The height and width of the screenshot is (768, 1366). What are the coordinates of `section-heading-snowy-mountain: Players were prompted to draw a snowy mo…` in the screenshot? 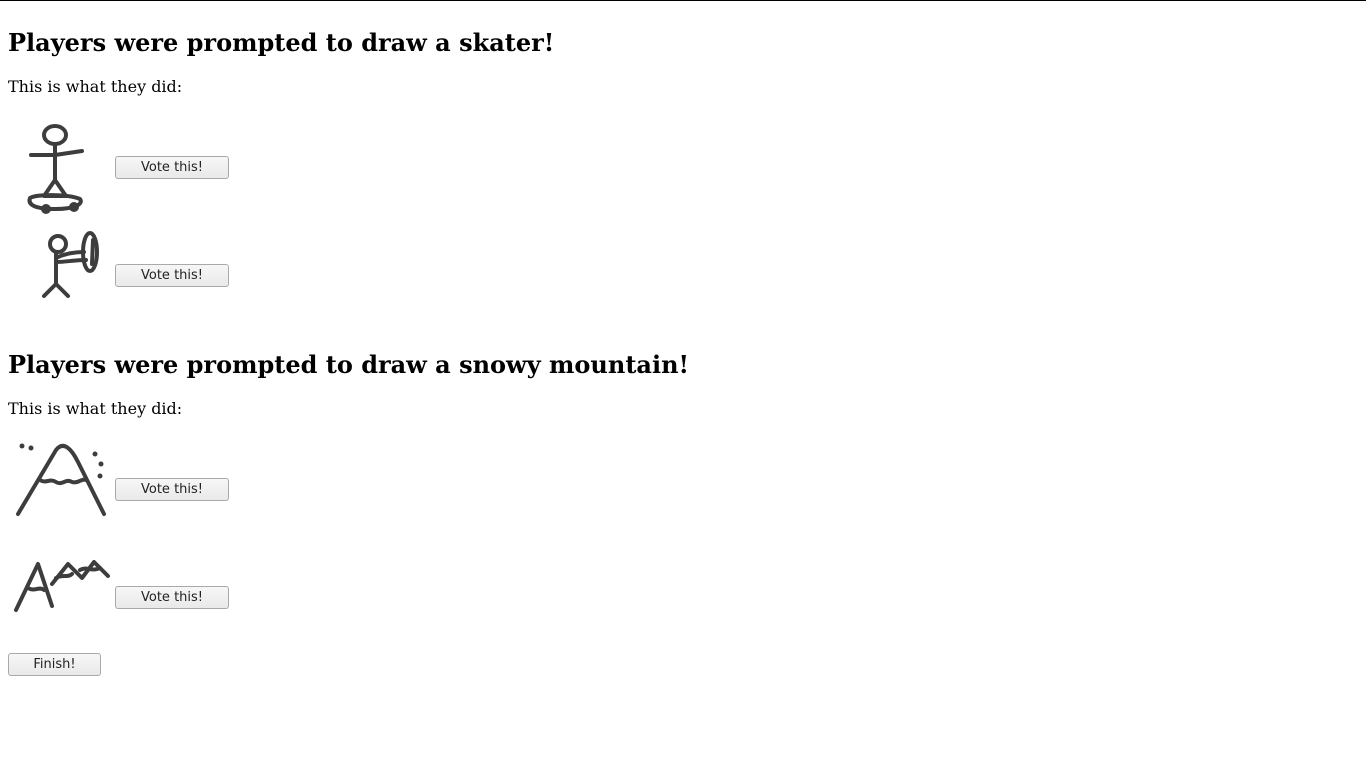 It's located at (349, 364).